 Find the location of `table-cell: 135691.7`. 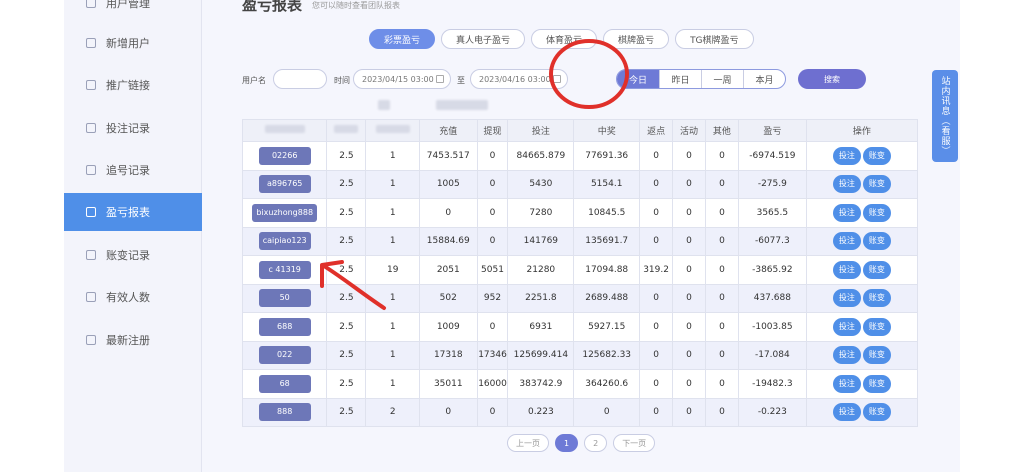

table-cell: 135691.7 is located at coordinates (607, 241).